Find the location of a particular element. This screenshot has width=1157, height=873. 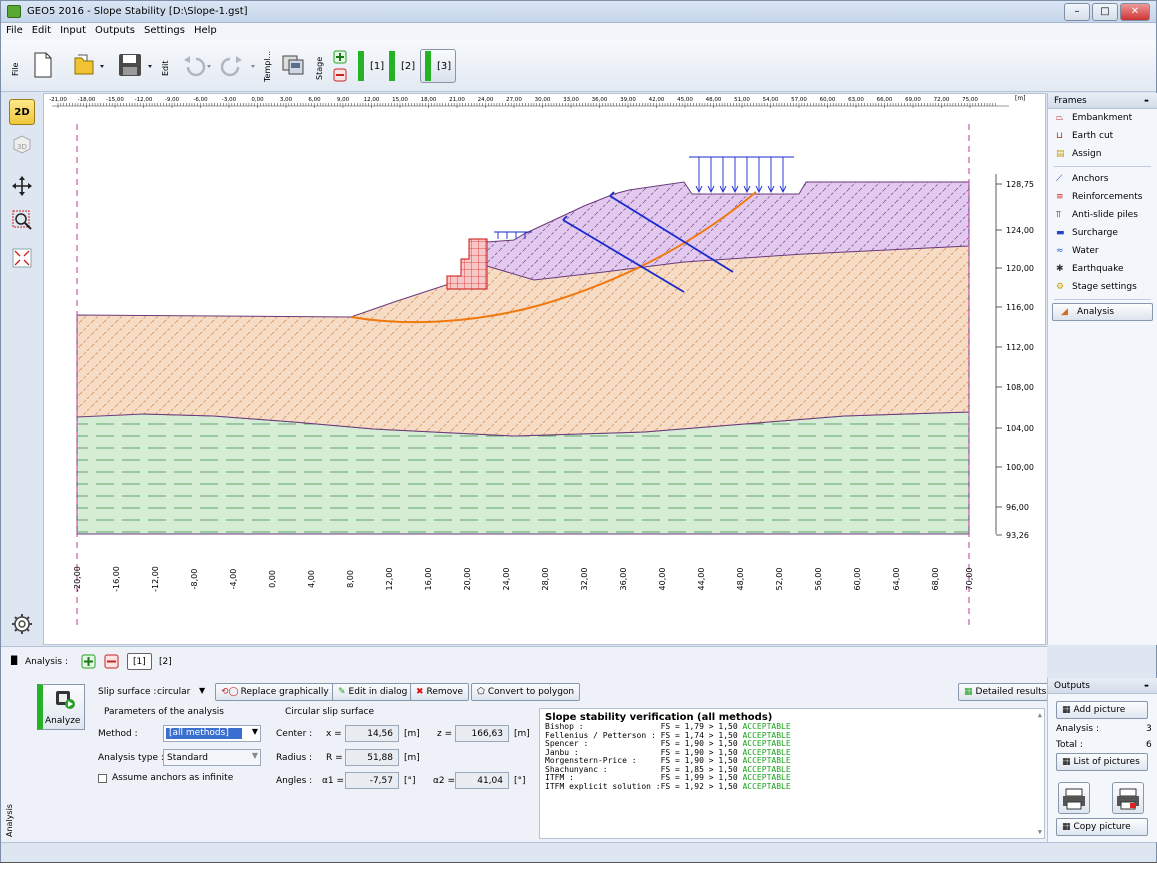

menu-help: Help is located at coordinates (205, 29).